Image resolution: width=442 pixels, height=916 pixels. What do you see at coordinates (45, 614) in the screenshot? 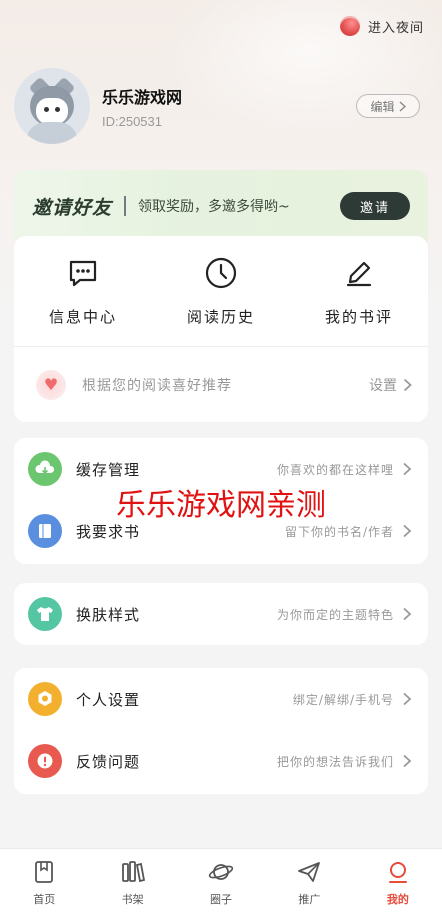
I see `tshirt-icon` at bounding box center [45, 614].